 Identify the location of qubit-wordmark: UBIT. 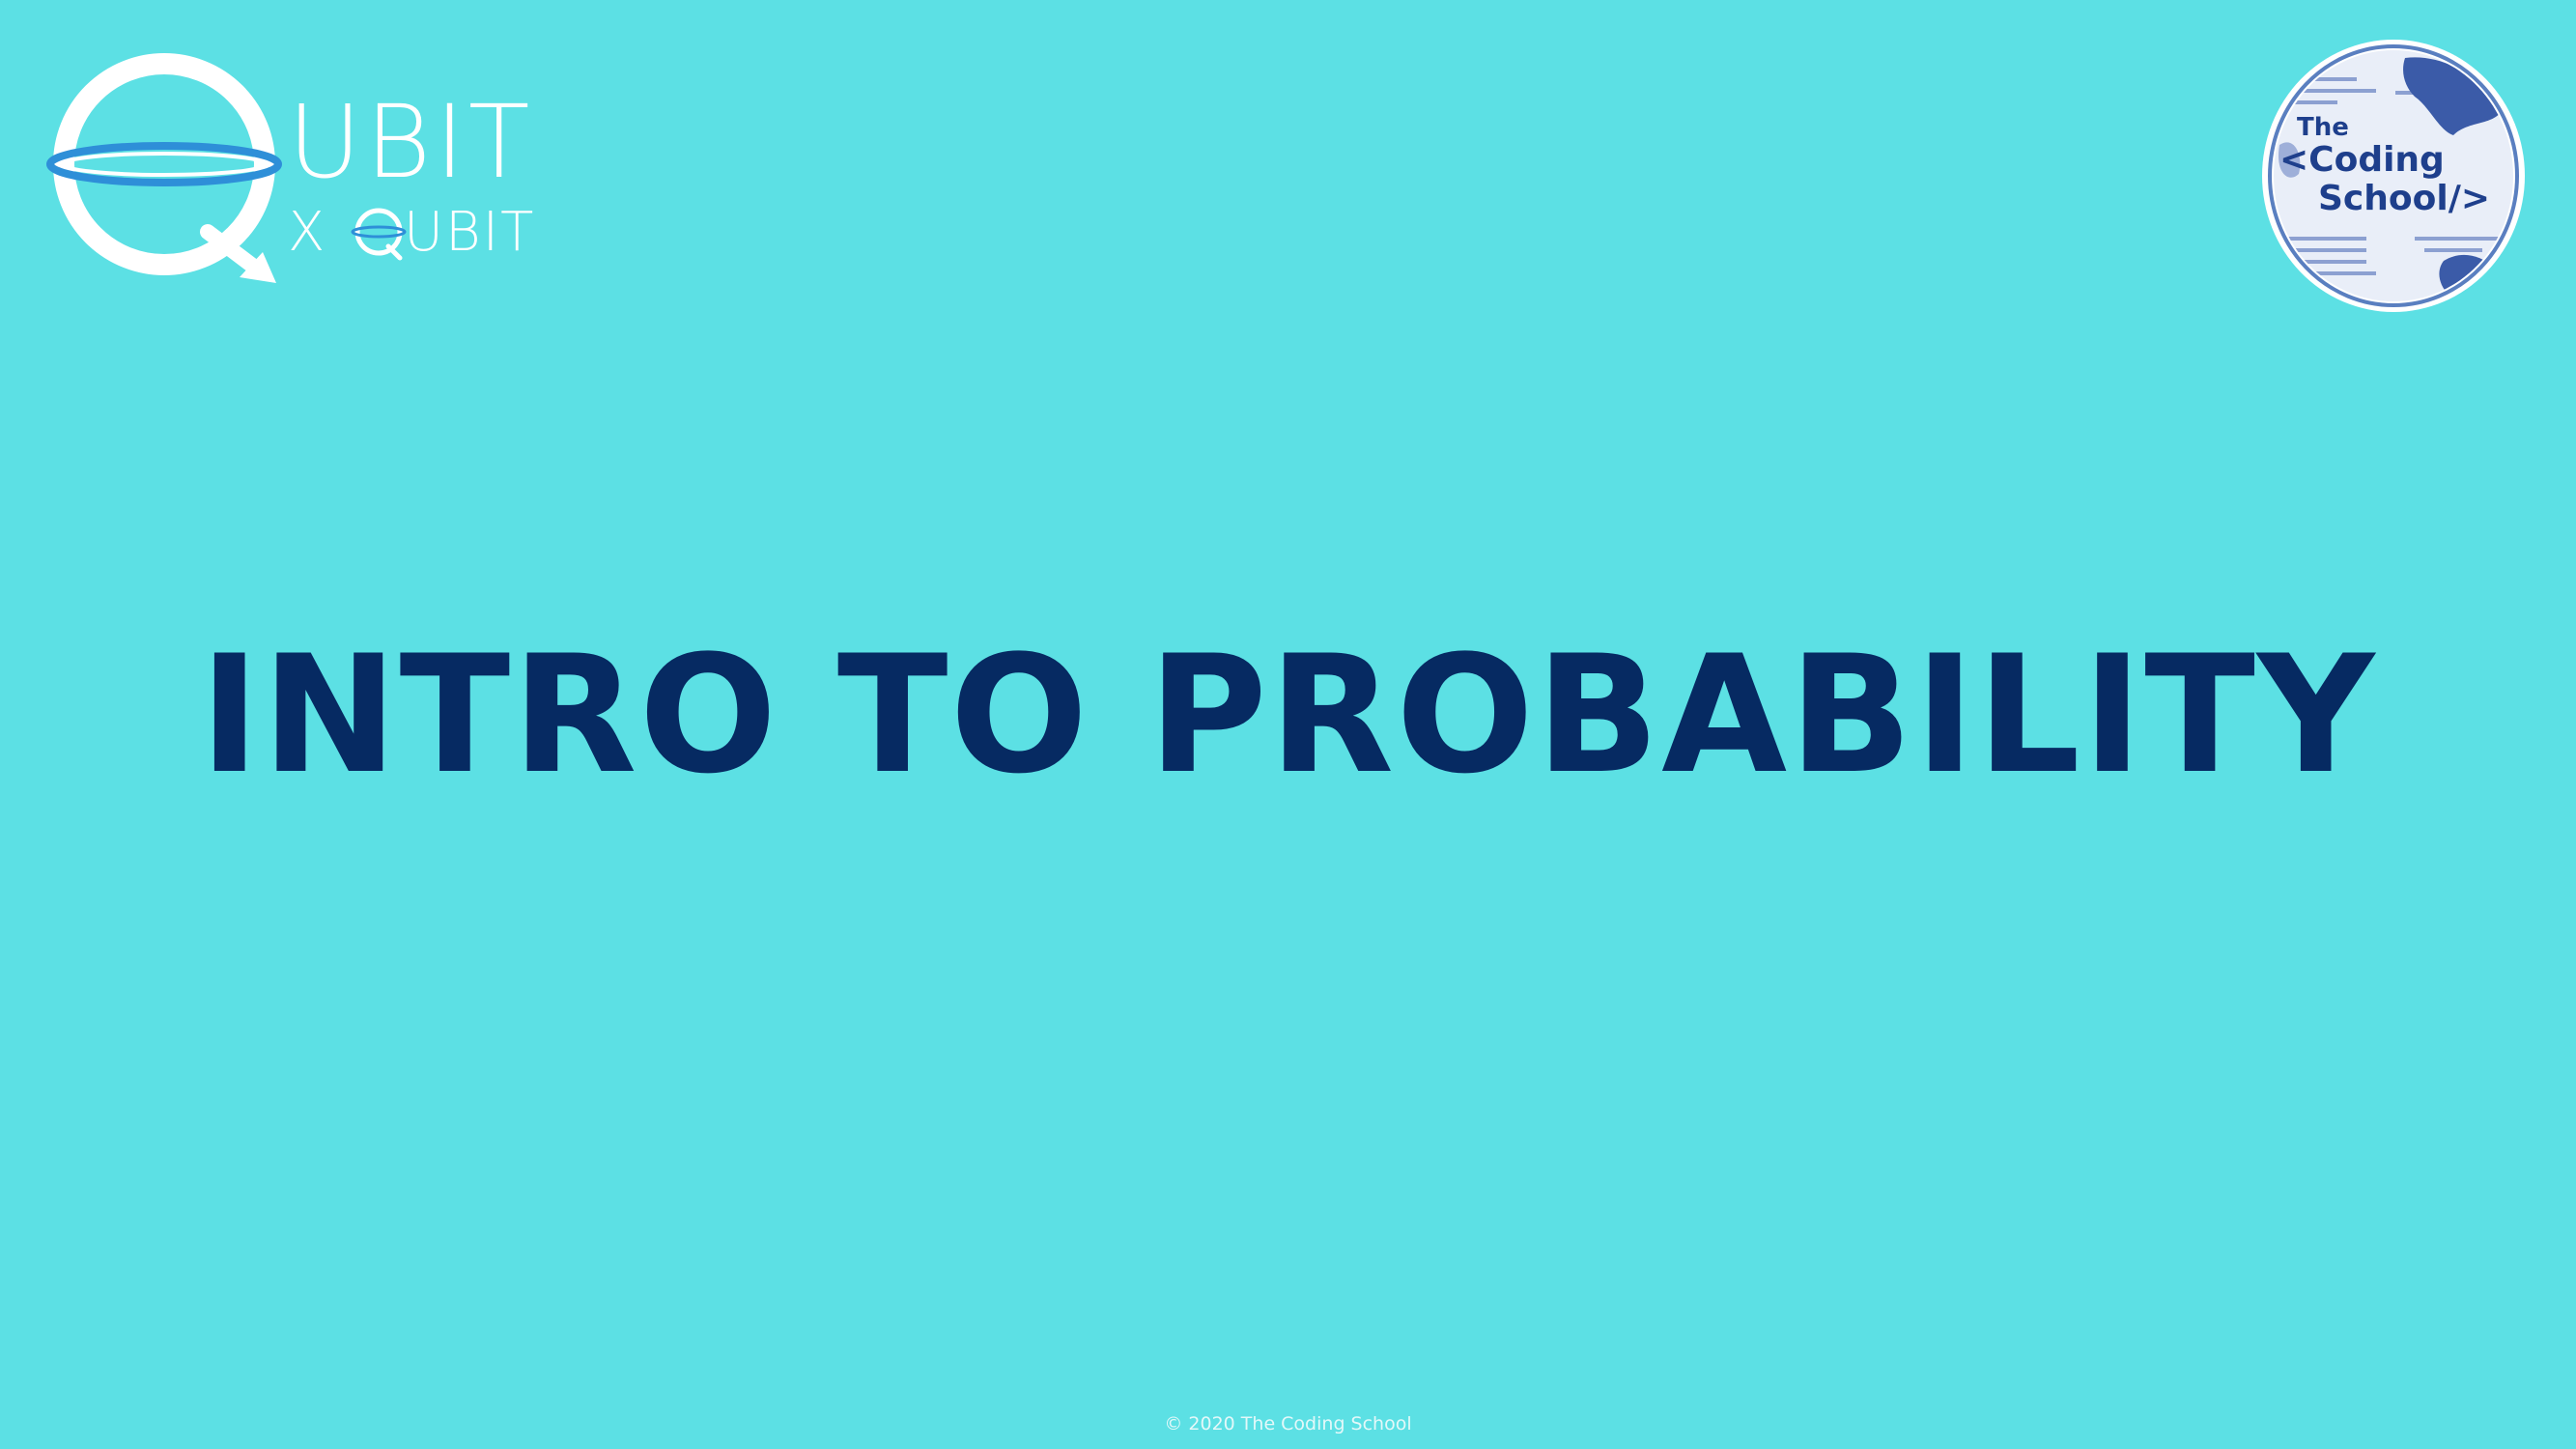
(411, 142).